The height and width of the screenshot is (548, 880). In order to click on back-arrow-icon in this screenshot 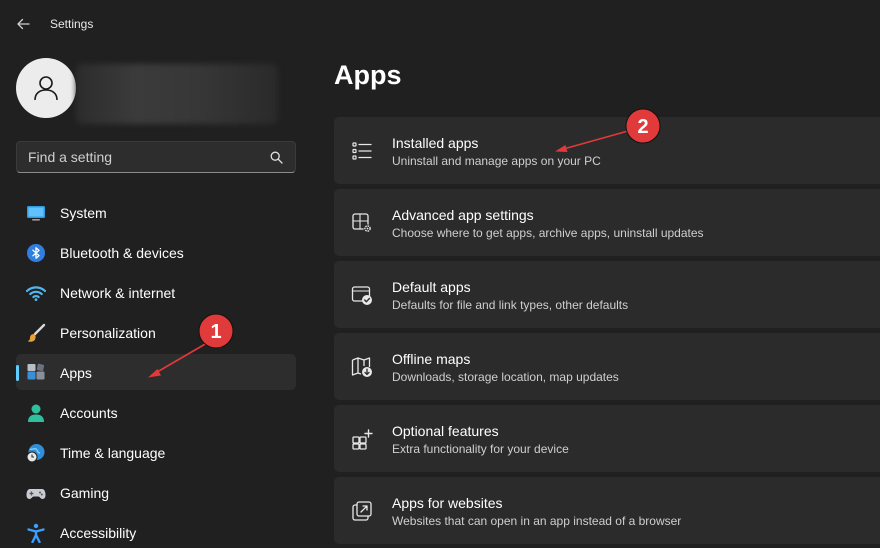, I will do `click(24, 24)`.